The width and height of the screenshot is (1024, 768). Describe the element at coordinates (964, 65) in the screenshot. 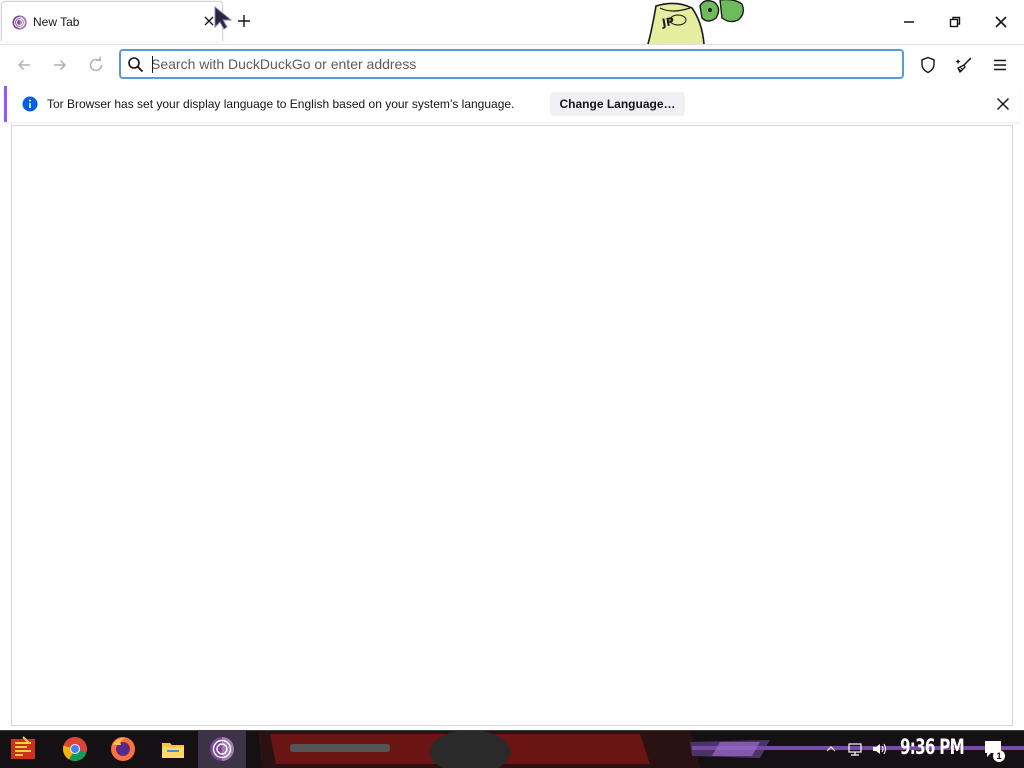

I see `new-identity-broom-icon` at that location.